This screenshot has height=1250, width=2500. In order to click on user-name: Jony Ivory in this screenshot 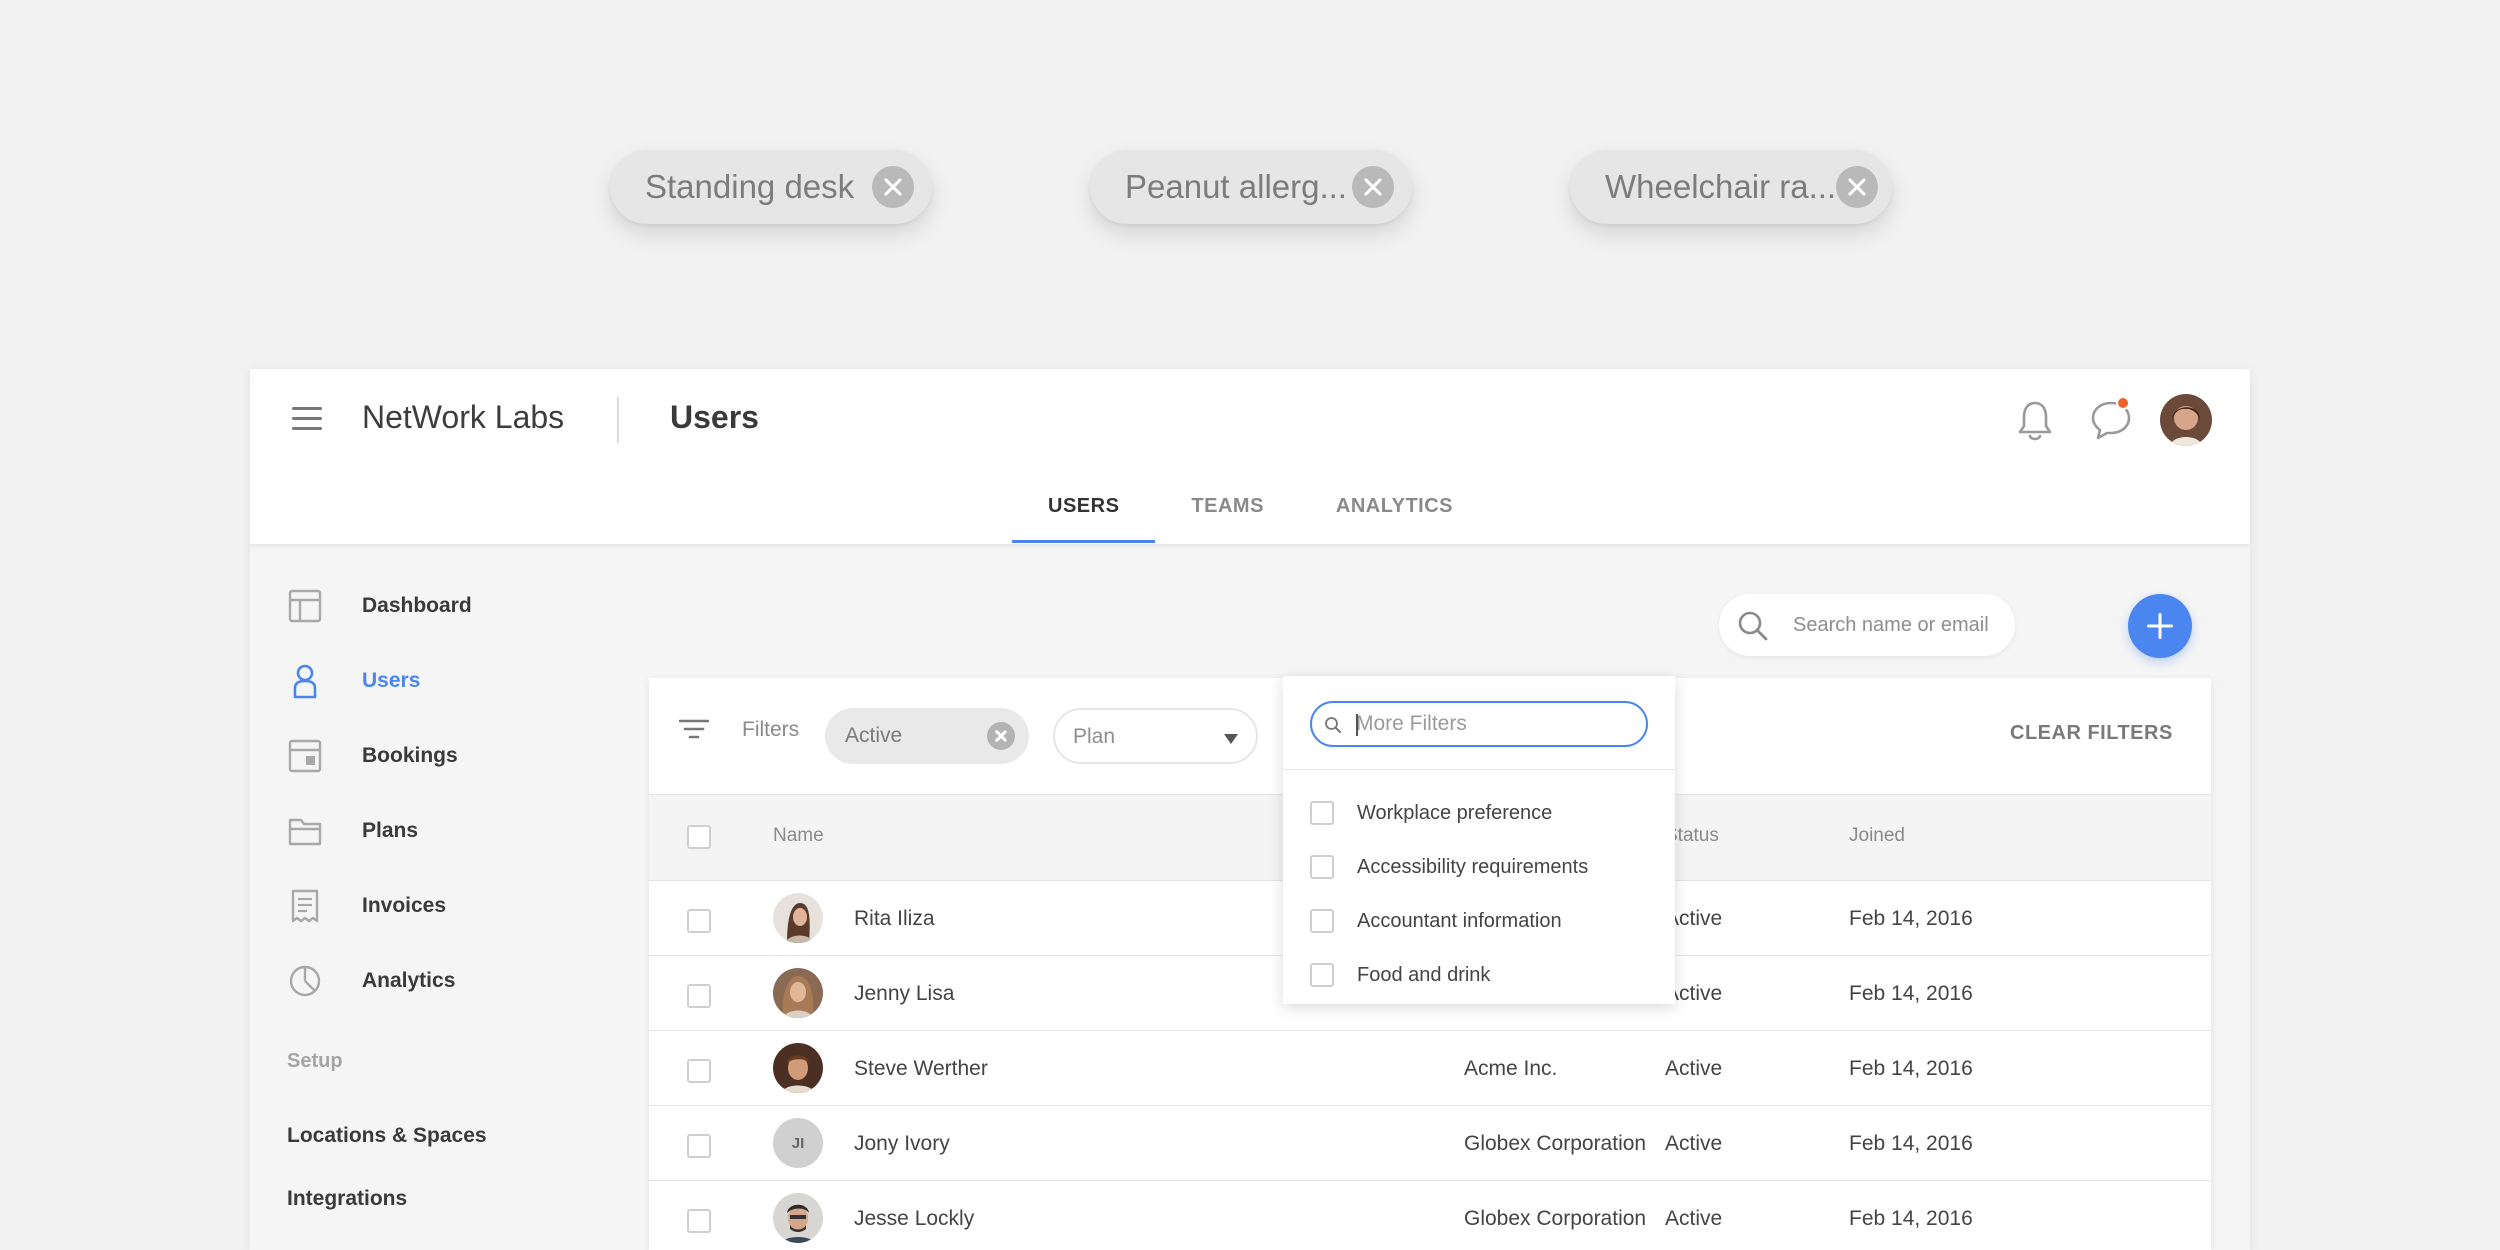, I will do `click(902, 1144)`.